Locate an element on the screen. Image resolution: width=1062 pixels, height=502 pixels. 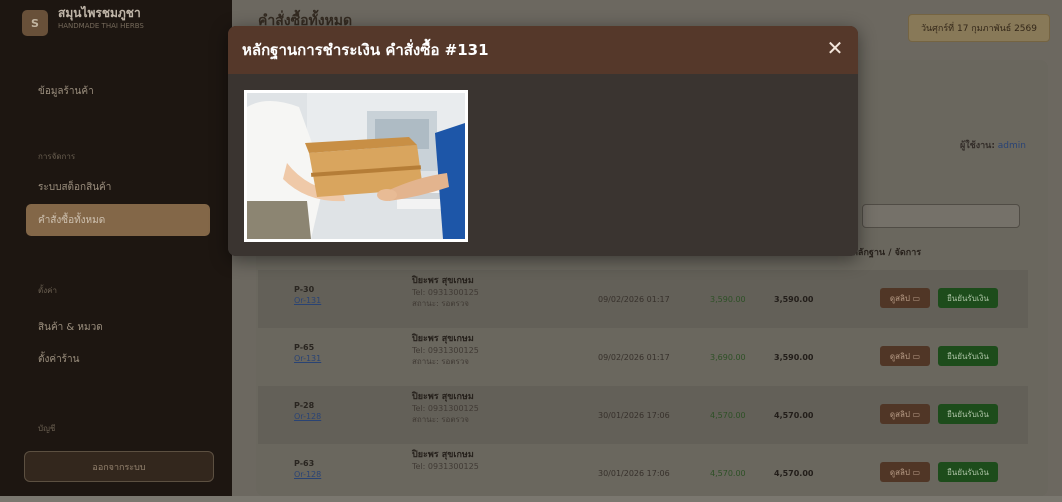
close-icon: ✕ is located at coordinates (835, 48).